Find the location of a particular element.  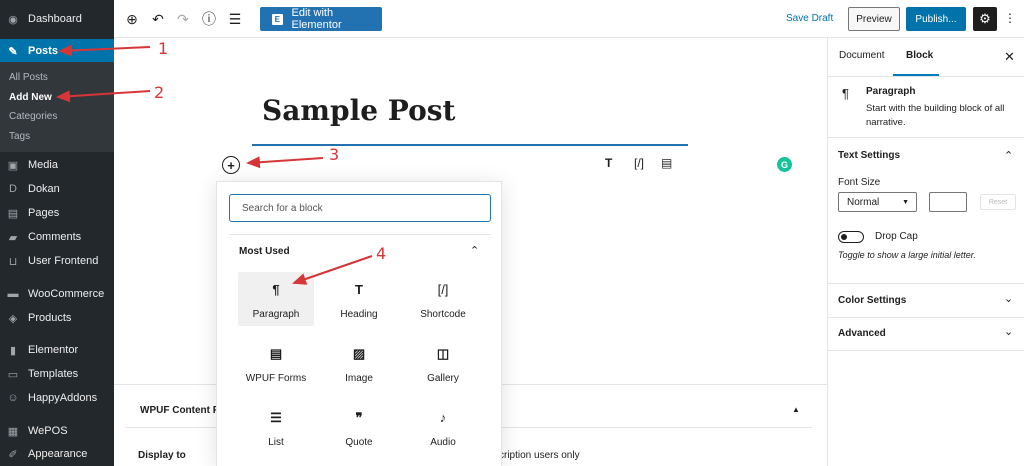

sidebar-item-user-frontend: ⊔ User Frontend is located at coordinates (57, 261).